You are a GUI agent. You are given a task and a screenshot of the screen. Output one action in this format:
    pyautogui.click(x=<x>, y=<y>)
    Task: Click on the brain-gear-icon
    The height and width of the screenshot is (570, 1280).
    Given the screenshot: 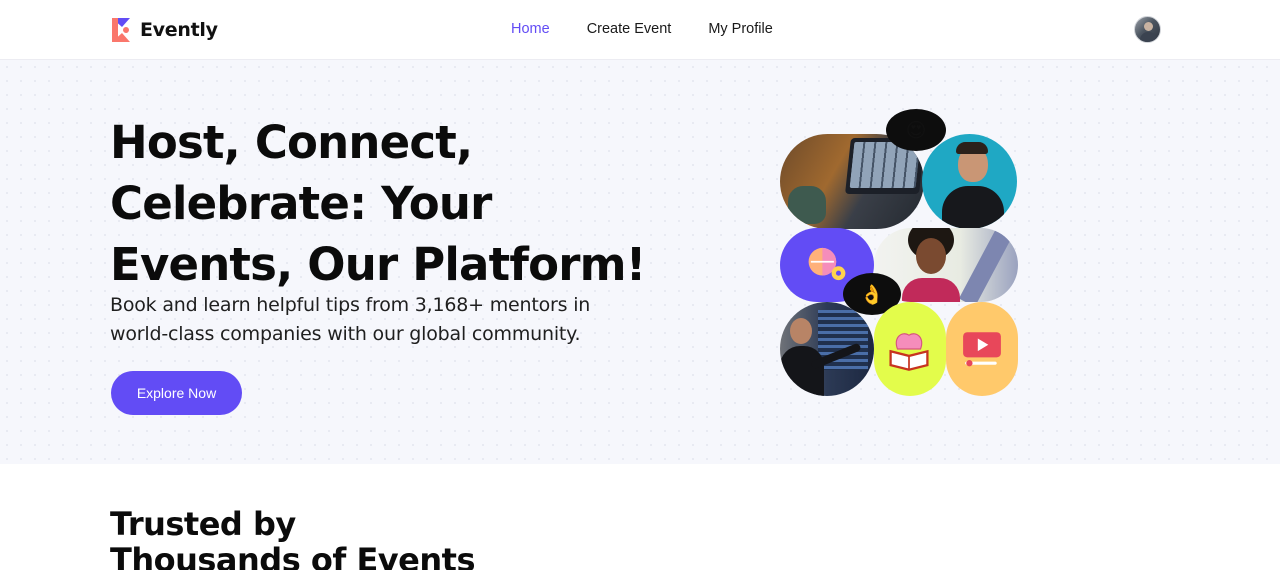 What is the action you would take?
    pyautogui.click(x=827, y=264)
    